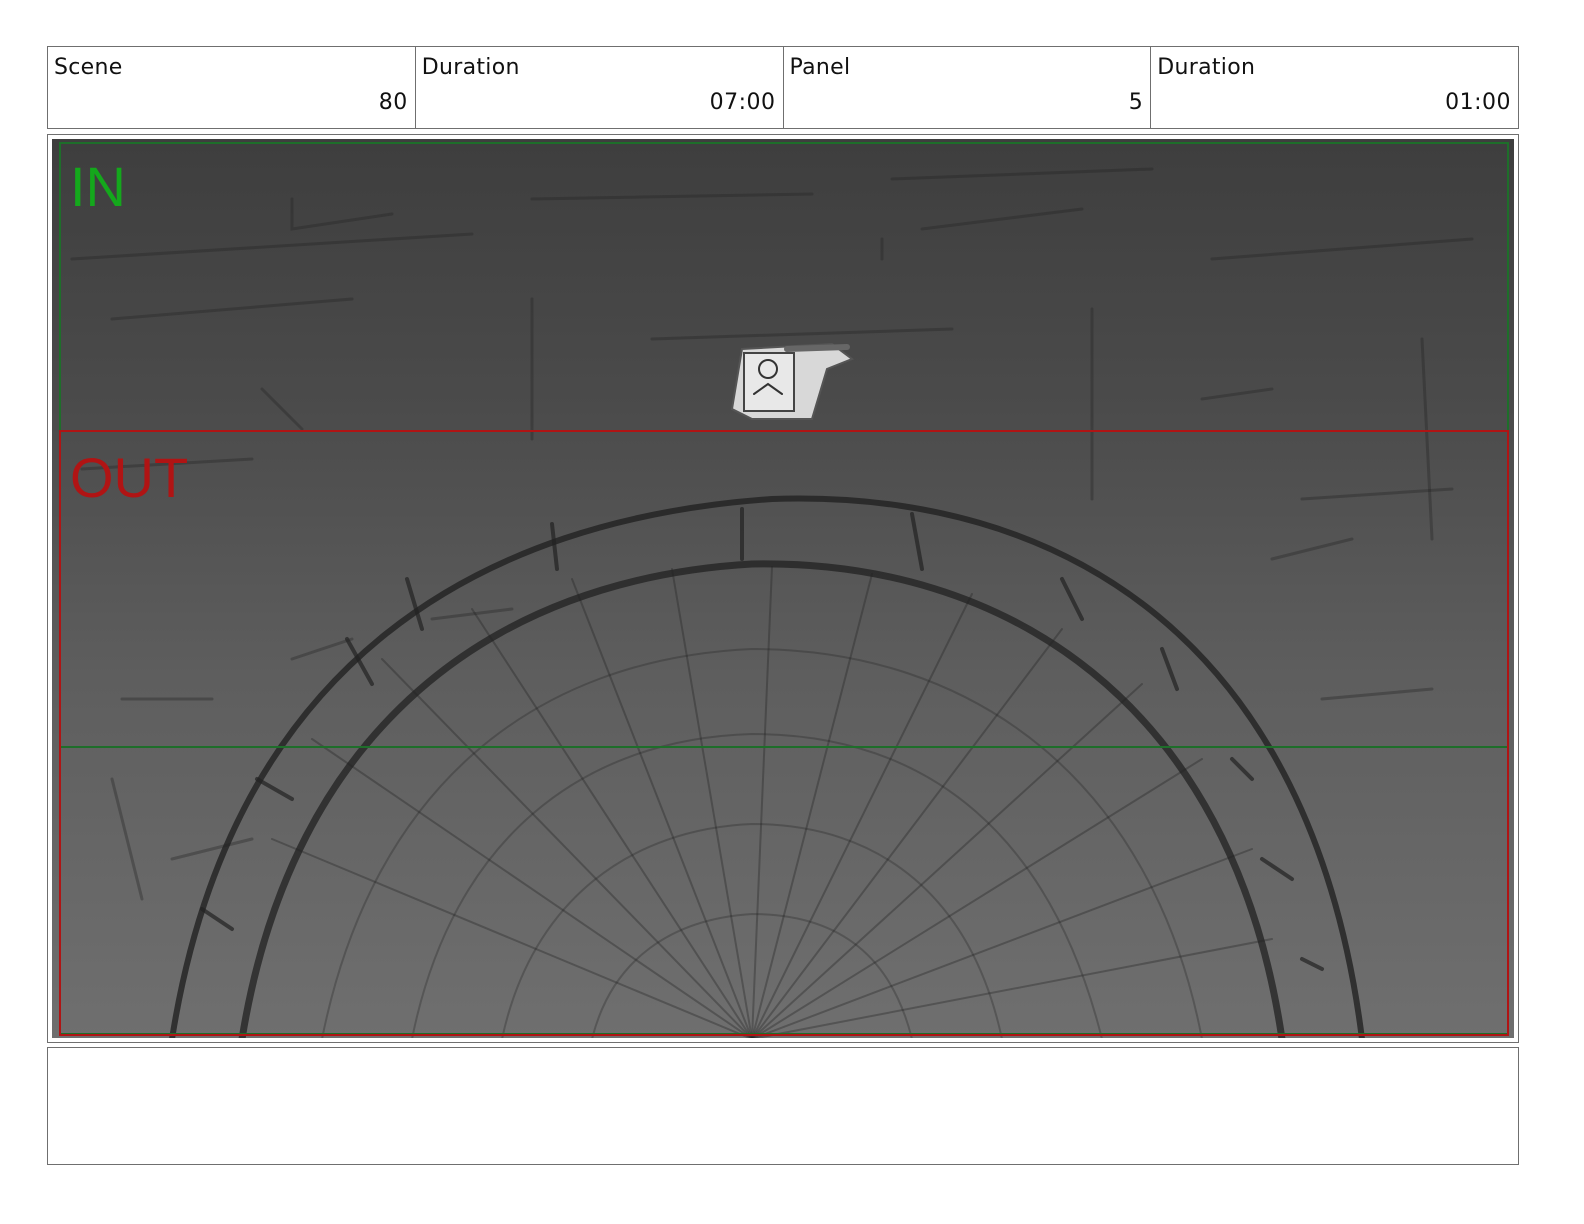 The width and height of the screenshot is (1584, 1224). What do you see at coordinates (966, 87) in the screenshot?
I see `panel-cell: Panel 5` at bounding box center [966, 87].